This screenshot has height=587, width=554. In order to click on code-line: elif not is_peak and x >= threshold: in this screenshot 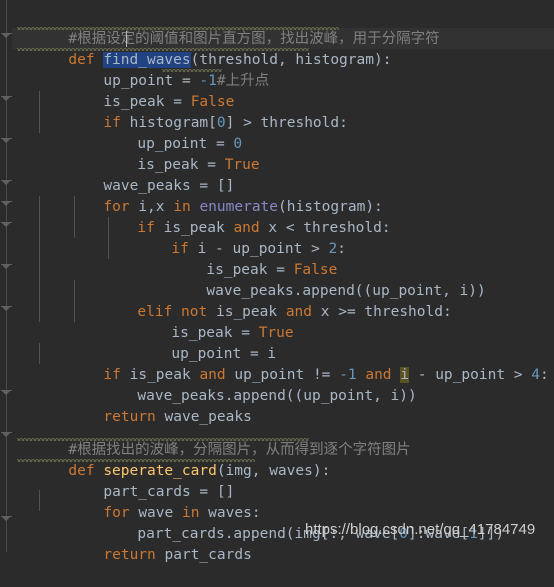, I will do `click(268, 300)`.